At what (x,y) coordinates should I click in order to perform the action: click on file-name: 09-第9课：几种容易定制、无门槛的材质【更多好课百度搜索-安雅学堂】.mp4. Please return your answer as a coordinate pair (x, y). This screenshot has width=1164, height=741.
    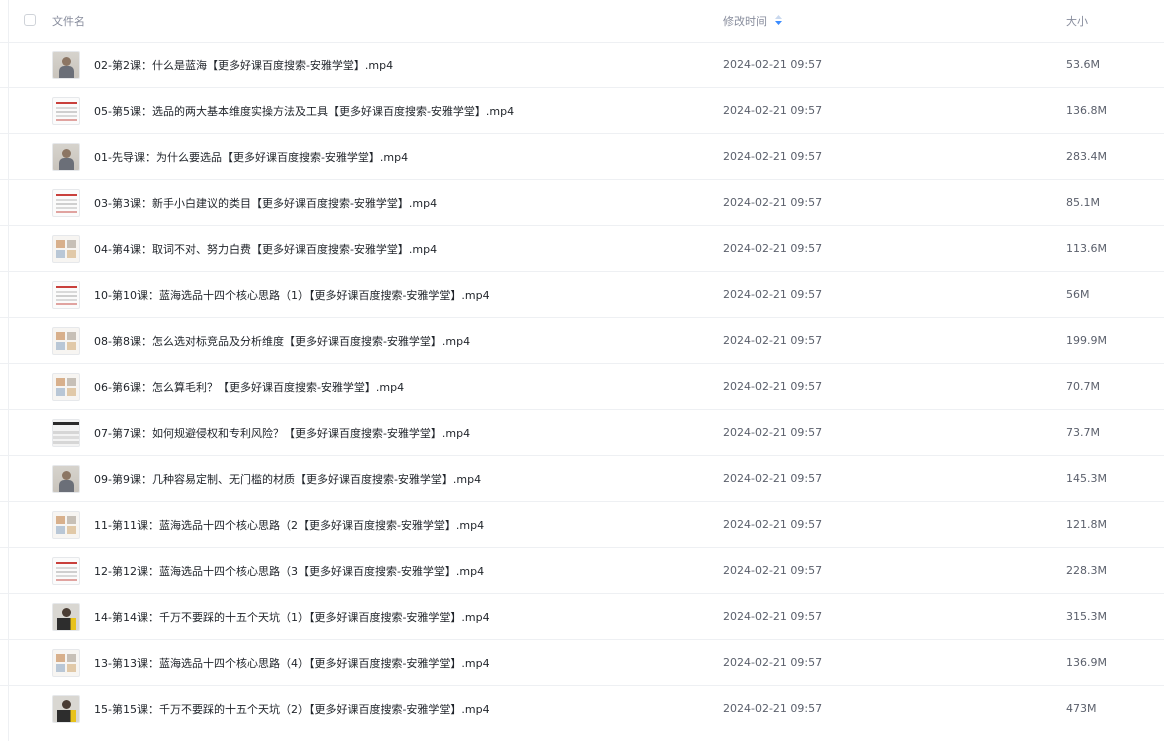
    Looking at the image, I should click on (287, 479).